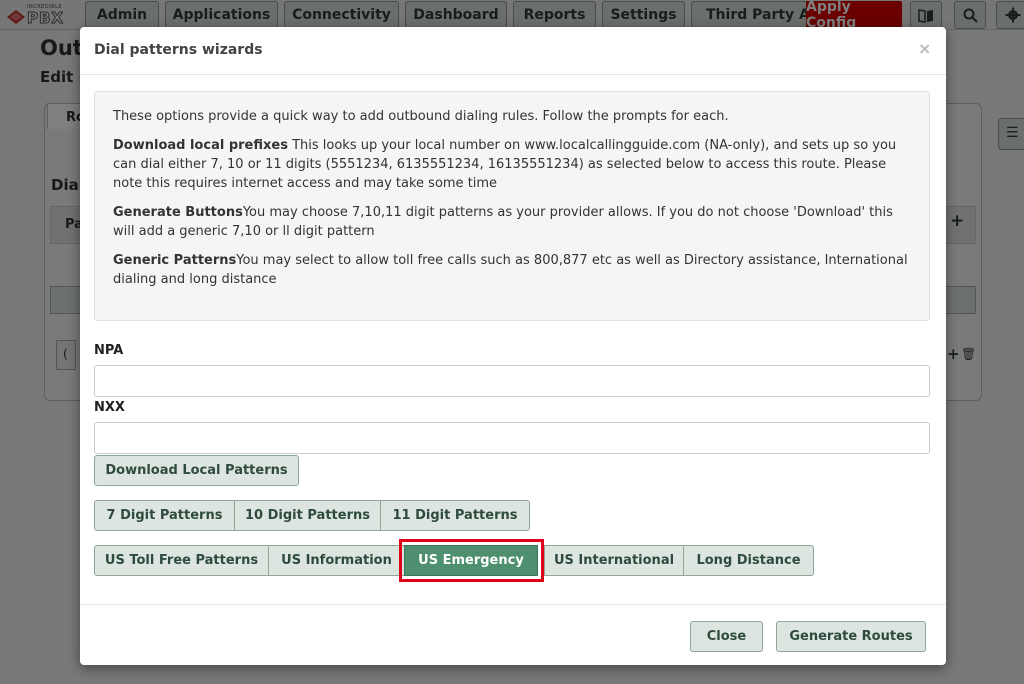 This screenshot has height=684, width=1024. What do you see at coordinates (513, 51) in the screenshot?
I see `modal-header: Dial patterns wizards ×` at bounding box center [513, 51].